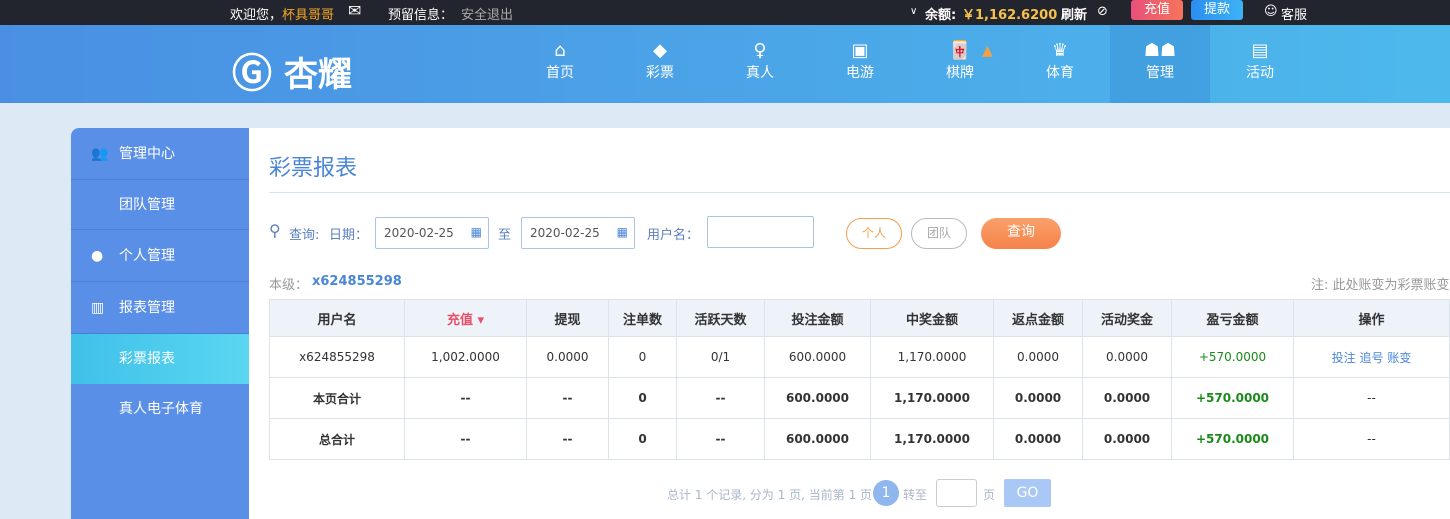  Describe the element at coordinates (337, 439) in the screenshot. I see `table-cell: 总合计` at that location.